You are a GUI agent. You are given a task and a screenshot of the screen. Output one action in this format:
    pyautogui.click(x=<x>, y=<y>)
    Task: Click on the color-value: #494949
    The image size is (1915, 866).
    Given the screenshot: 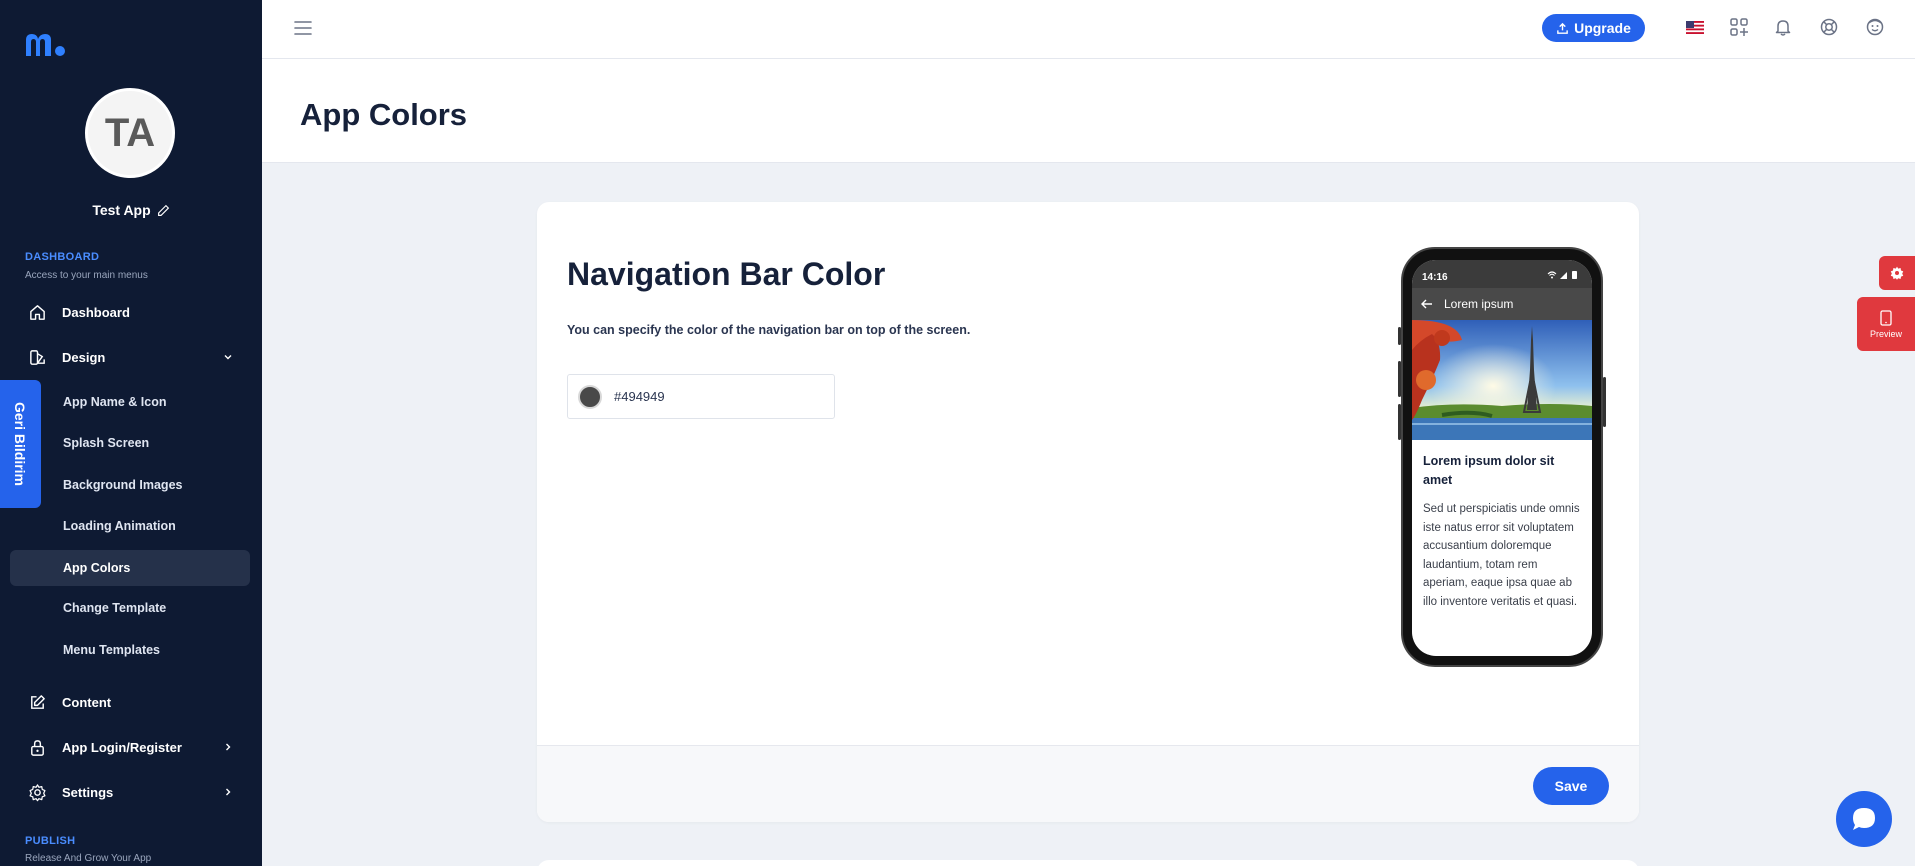 What is the action you would take?
    pyautogui.click(x=639, y=396)
    